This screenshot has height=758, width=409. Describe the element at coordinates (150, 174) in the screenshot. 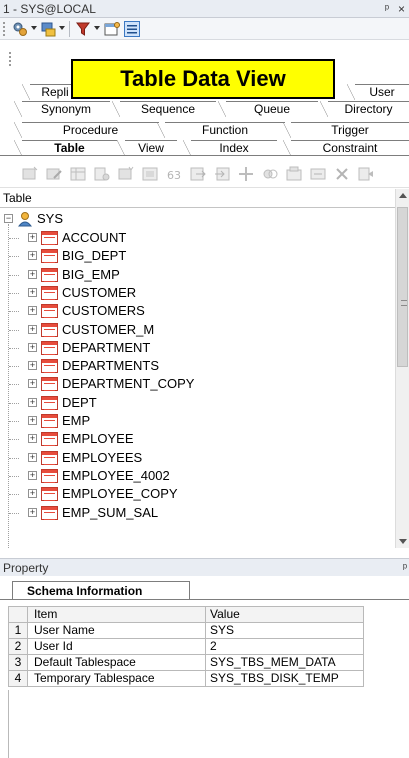

I see `compile-icon` at that location.